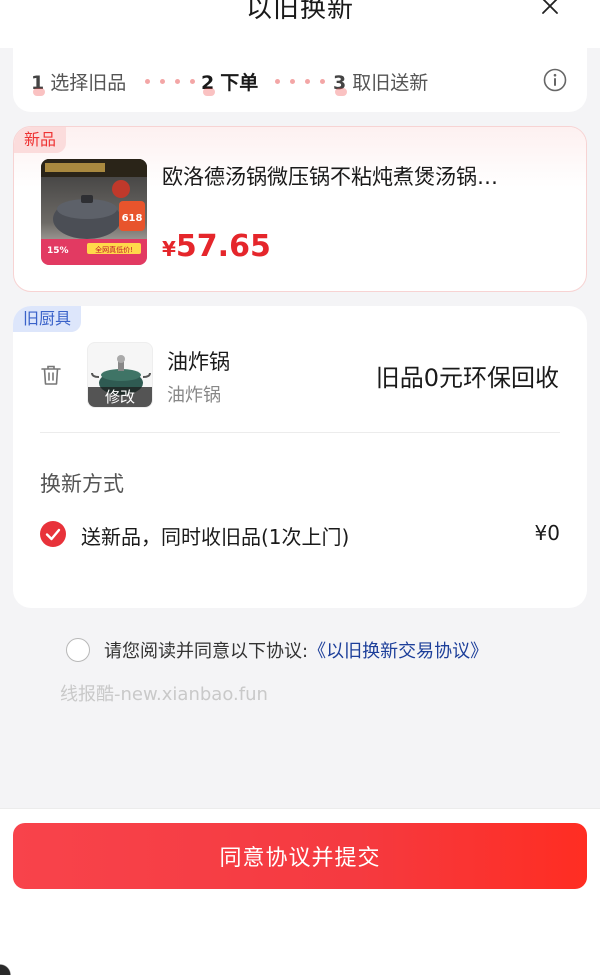 This screenshot has width=600, height=975. Describe the element at coordinates (223, 246) in the screenshot. I see `price-value: 57.65` at that location.